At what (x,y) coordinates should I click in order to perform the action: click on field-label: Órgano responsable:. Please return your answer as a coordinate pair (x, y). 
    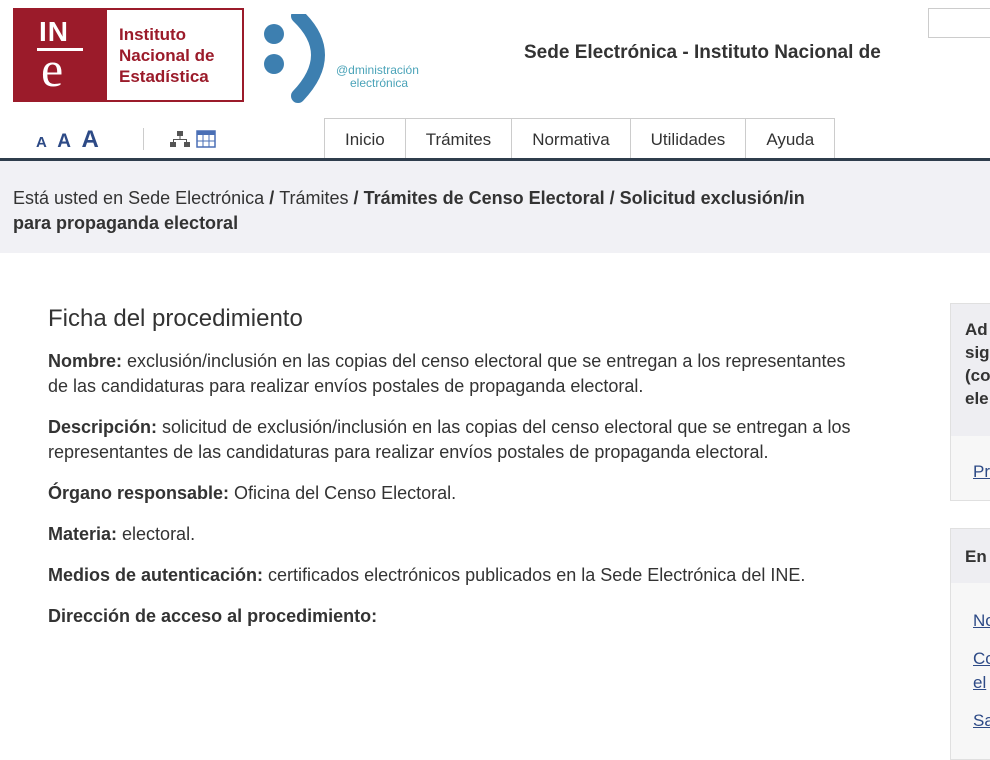
    Looking at the image, I should click on (139, 493).